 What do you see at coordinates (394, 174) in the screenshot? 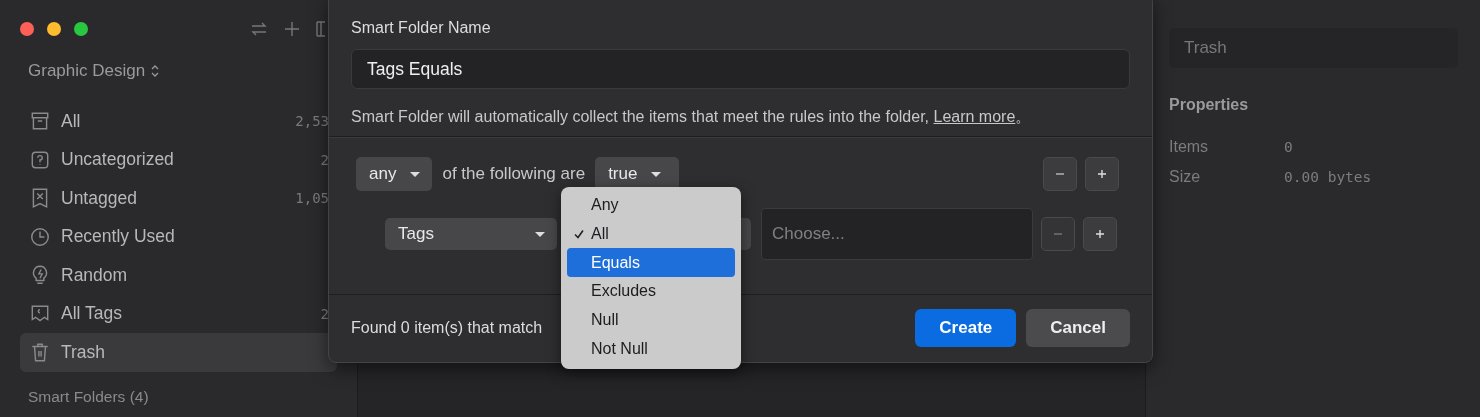
I see `match-dropdown: any` at bounding box center [394, 174].